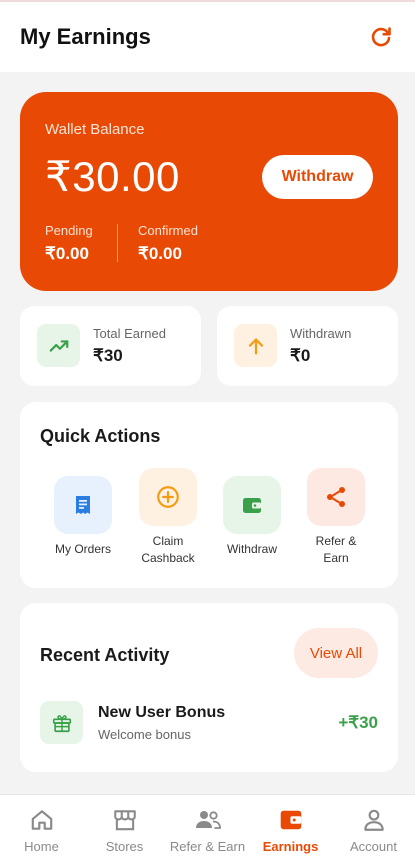 The height and width of the screenshot is (862, 415). What do you see at coordinates (124, 846) in the screenshot?
I see `nav-label: Stores` at bounding box center [124, 846].